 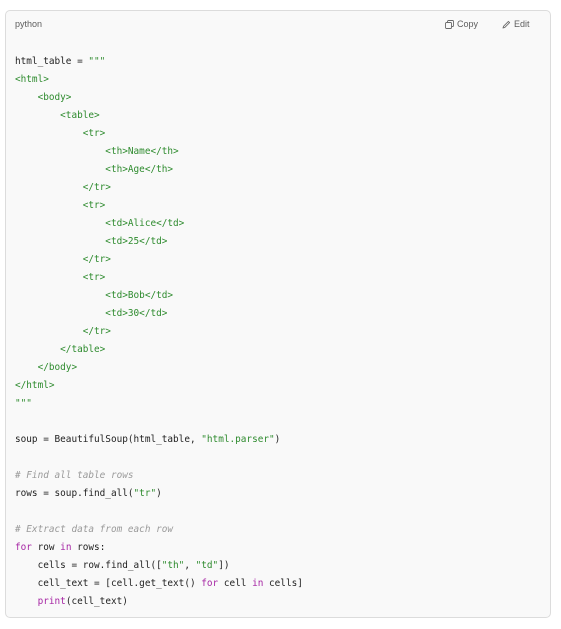 What do you see at coordinates (88, 547) in the screenshot?
I see `code-token: rows:` at bounding box center [88, 547].